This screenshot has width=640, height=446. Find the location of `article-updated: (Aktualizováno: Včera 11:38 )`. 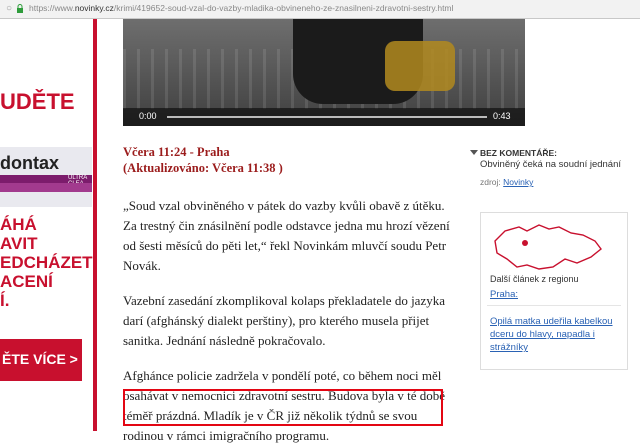

article-updated: (Aktualizováno: Včera 11:38 ) is located at coordinates (203, 168).